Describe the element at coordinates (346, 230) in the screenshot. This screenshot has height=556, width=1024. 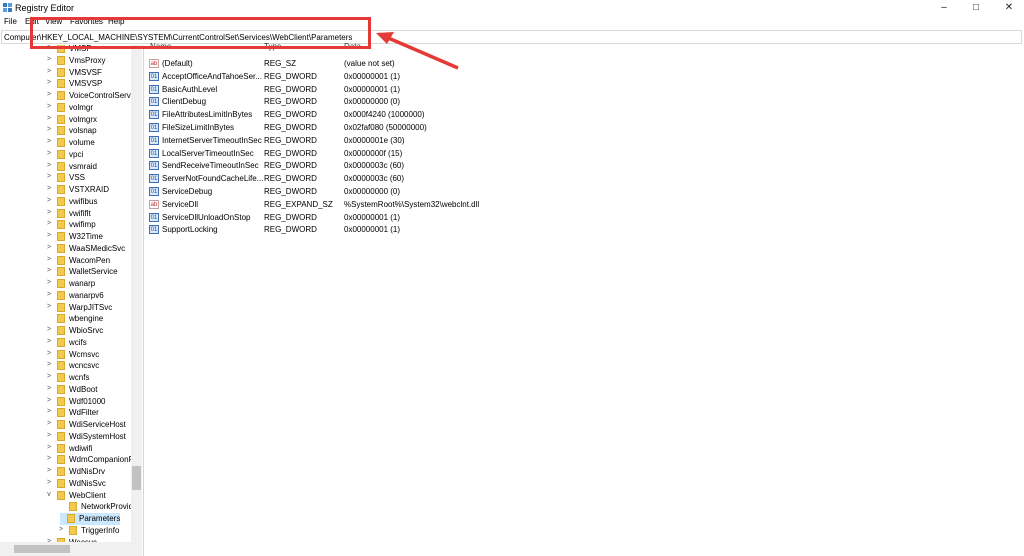
I see `value-row: 01 SupportLocking REG_DWORD 0x00000001 (1)` at that location.